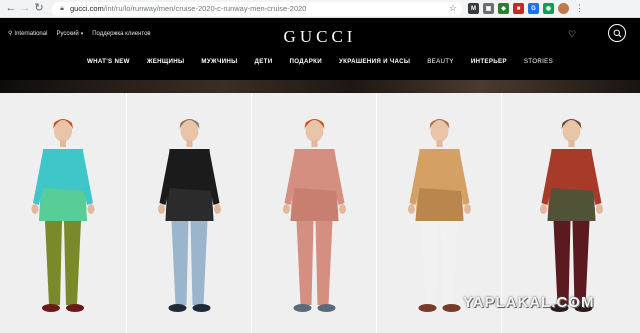 This screenshot has height=333, width=640. What do you see at coordinates (503, 8) in the screenshot?
I see `extension-icon: ◆` at bounding box center [503, 8].